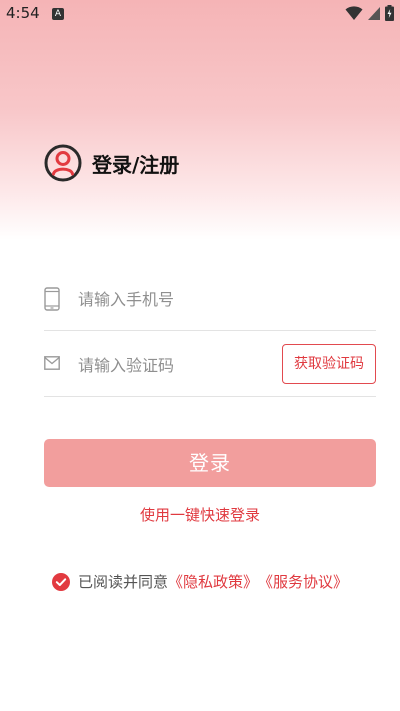 This screenshot has height=711, width=400. I want to click on signal-icon, so click(374, 13).